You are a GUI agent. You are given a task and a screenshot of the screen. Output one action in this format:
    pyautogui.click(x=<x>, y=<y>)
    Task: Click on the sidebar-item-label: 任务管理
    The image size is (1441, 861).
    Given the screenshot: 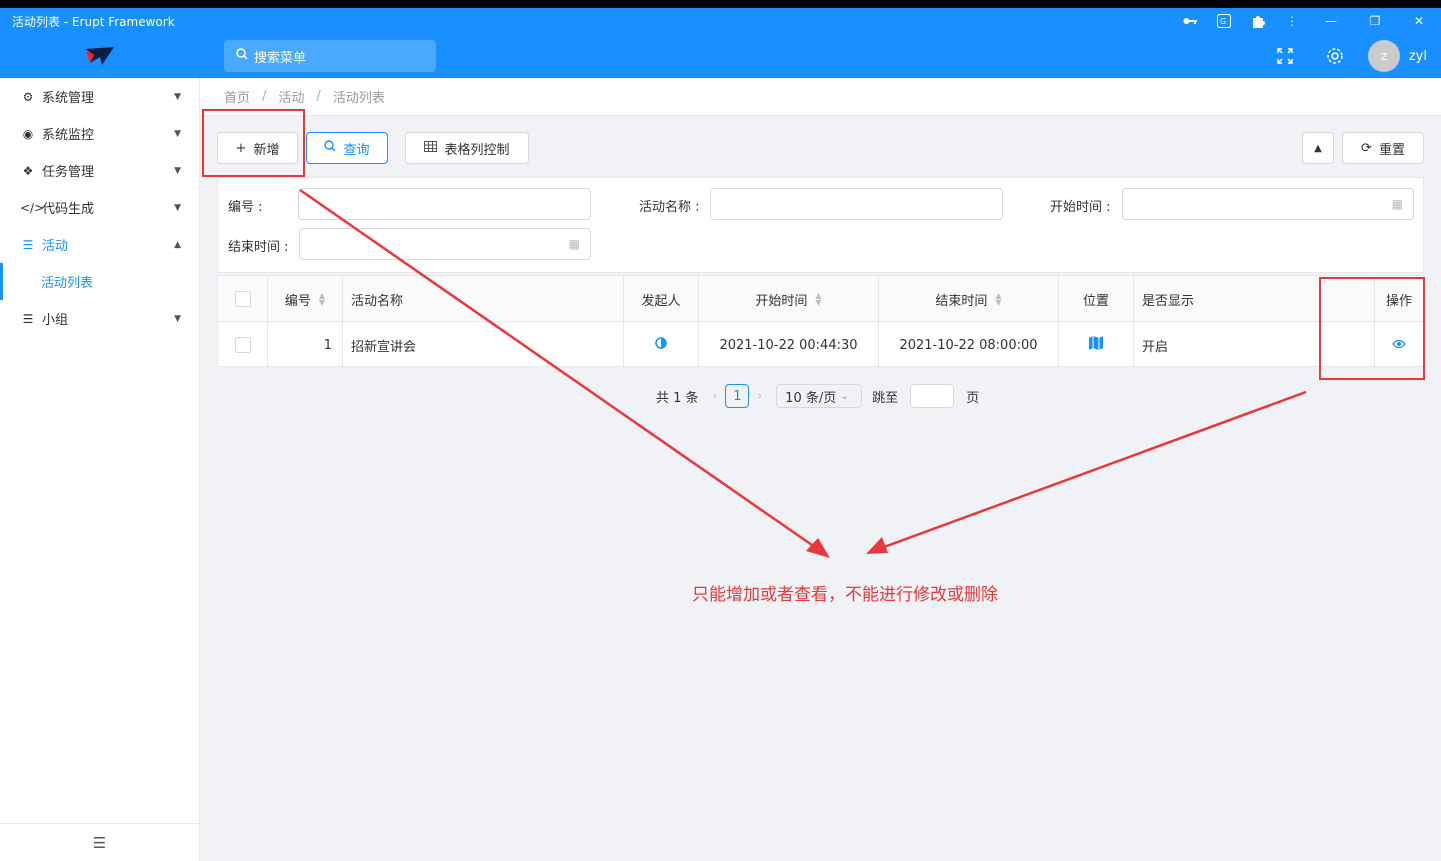 What is the action you would take?
    pyautogui.click(x=68, y=172)
    